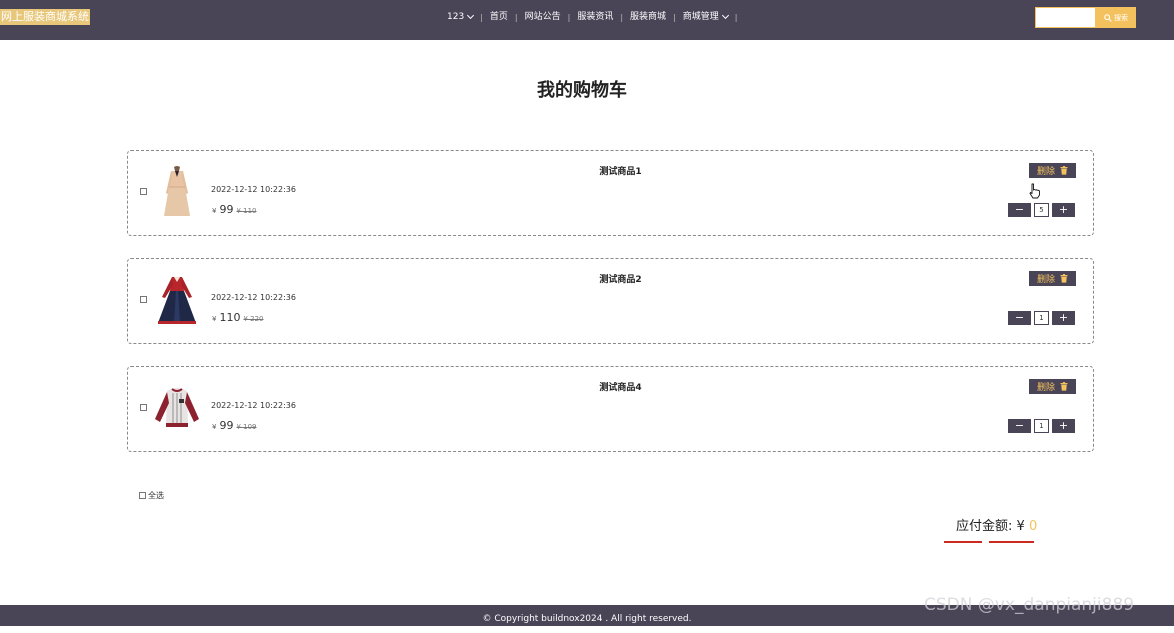 This screenshot has width=1174, height=633. Describe the element at coordinates (620, 170) in the screenshot. I see `product-name: 测试商品1` at that location.